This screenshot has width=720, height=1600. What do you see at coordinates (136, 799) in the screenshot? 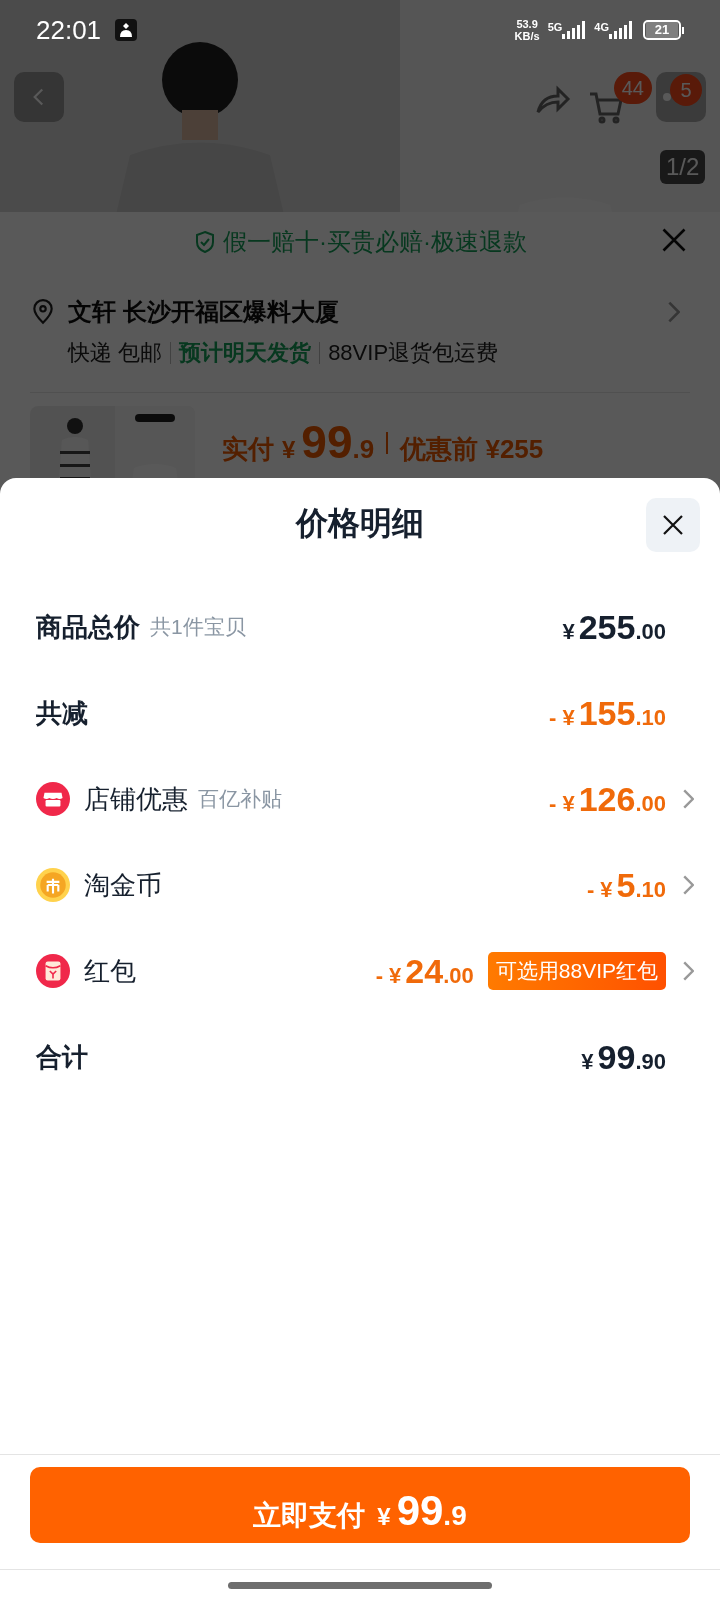
I see `row-label: 店铺优惠` at bounding box center [136, 799].